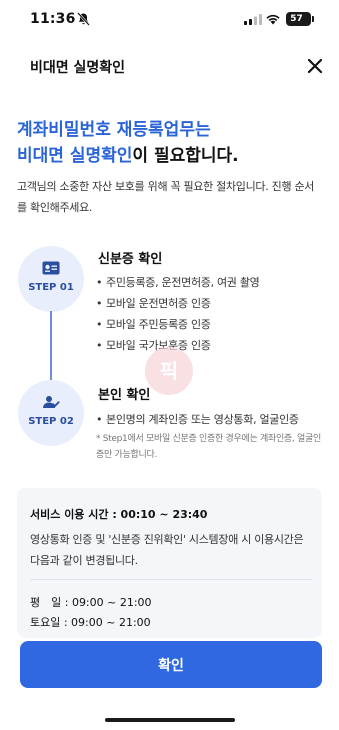 The width and height of the screenshot is (339, 730). Describe the element at coordinates (315, 66) in the screenshot. I see `close-icon` at that location.